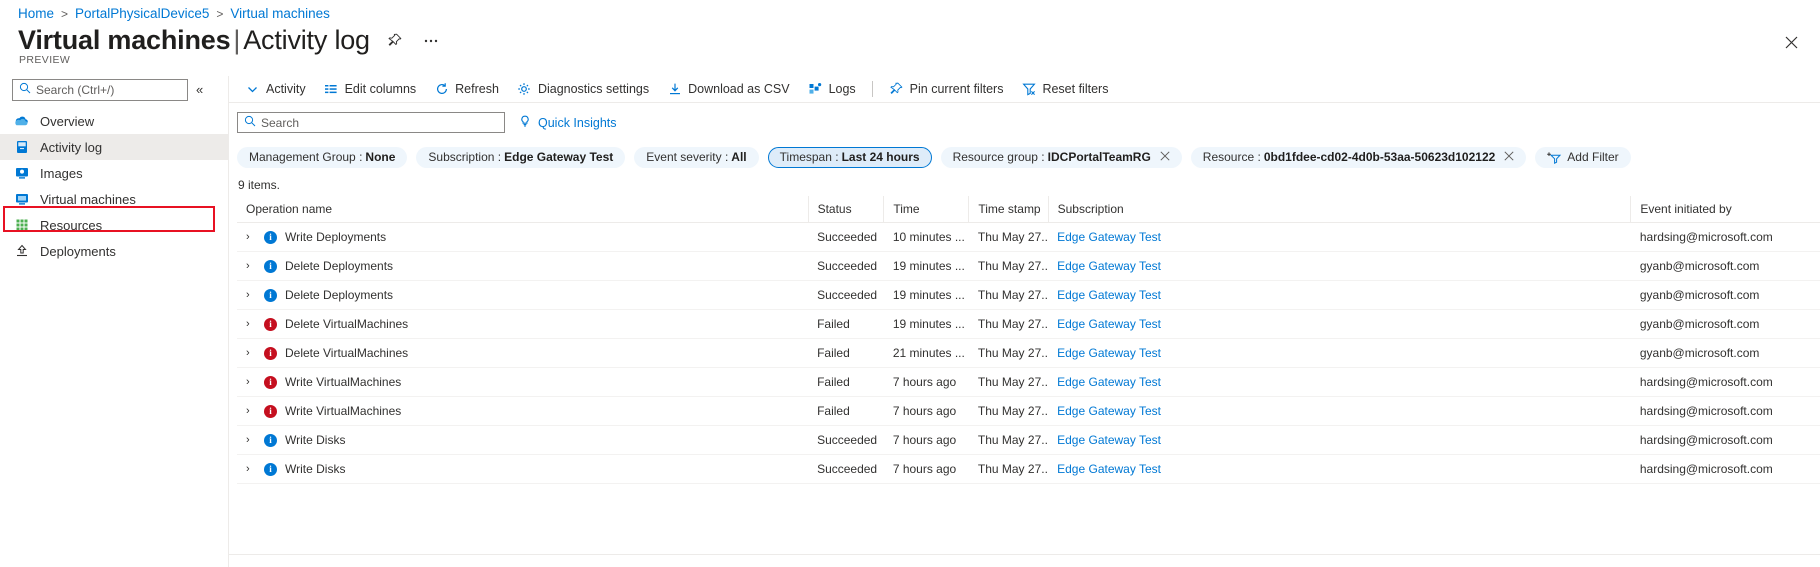 This screenshot has width=1820, height=567. Describe the element at coordinates (847, 440) in the screenshot. I see `status-label: Succeeded` at that location.